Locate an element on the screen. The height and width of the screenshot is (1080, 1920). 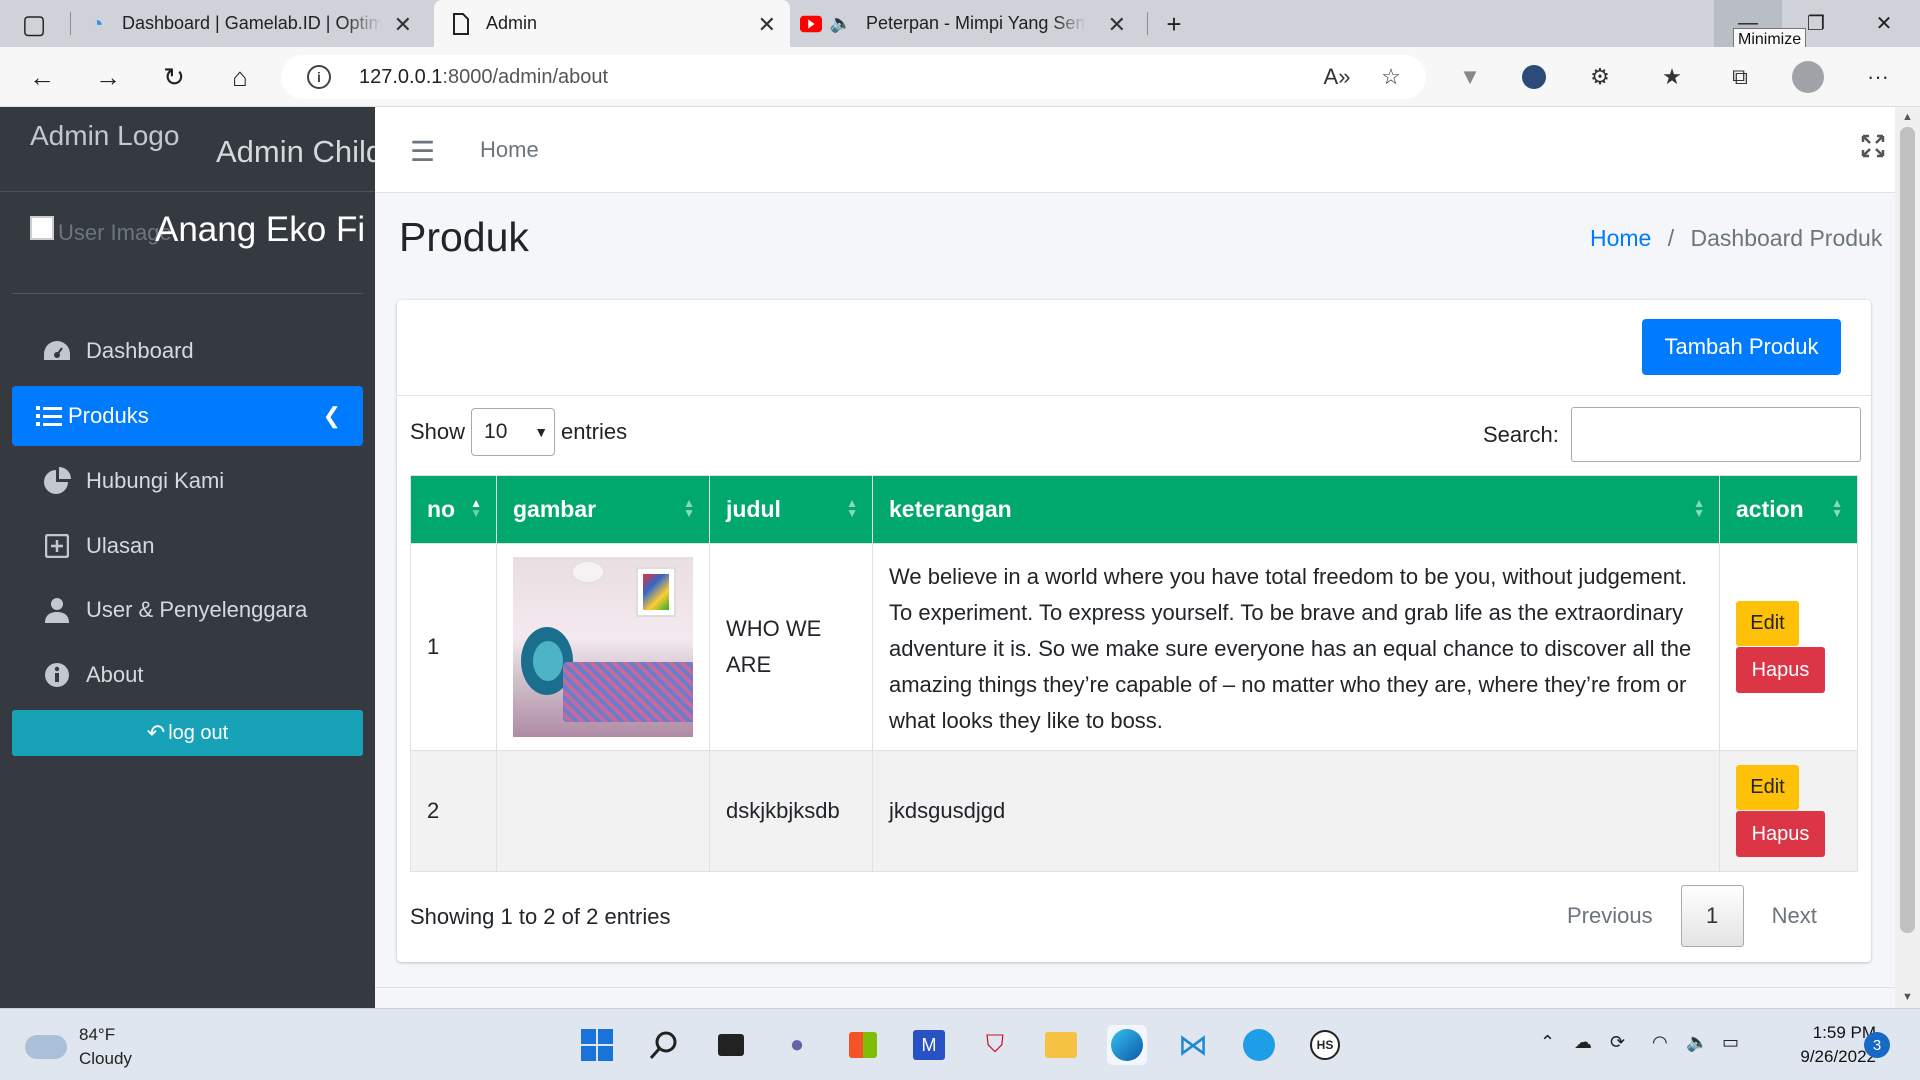
app-icon: M is located at coordinates (929, 1045).